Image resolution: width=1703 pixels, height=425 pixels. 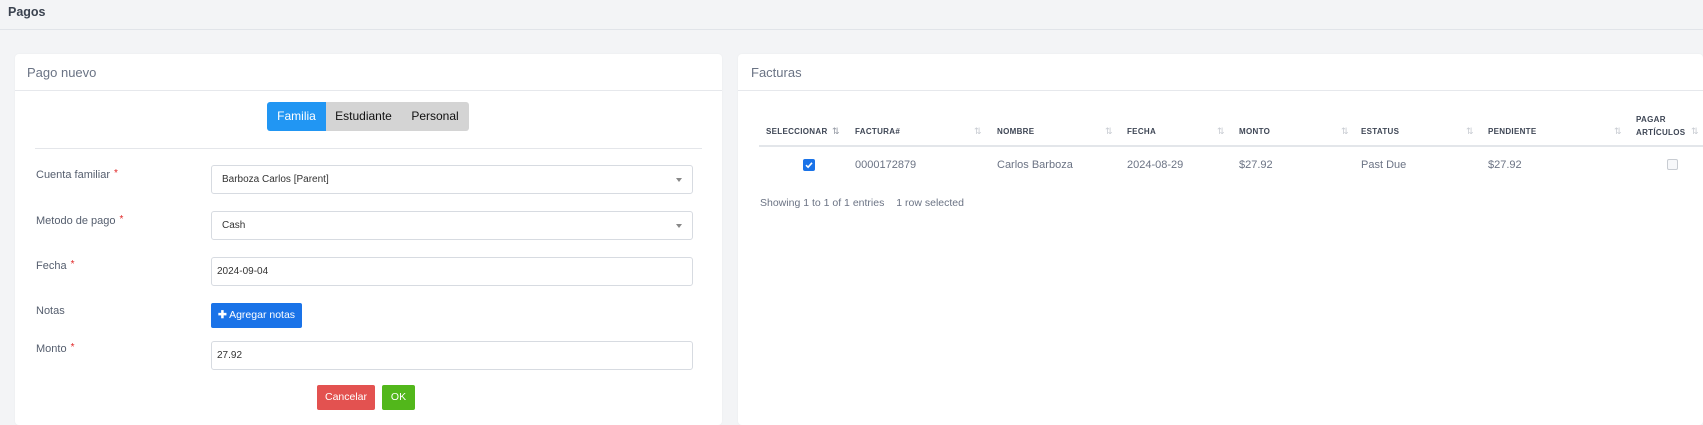 I want to click on col-header-amount: MONTO, so click(x=1254, y=132).